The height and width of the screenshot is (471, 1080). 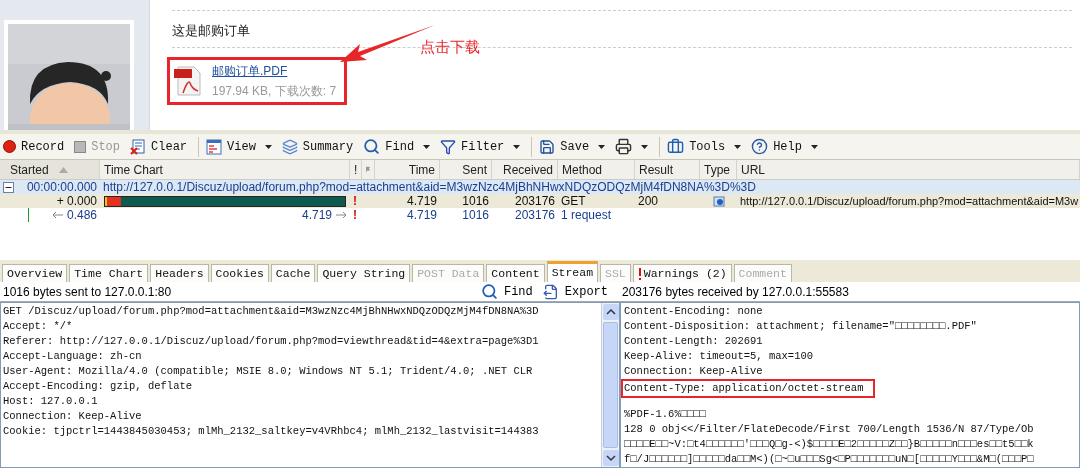 What do you see at coordinates (909, 201) in the screenshot?
I see `table-cell-text: http://127.0.0.1/Discuz/upload/forum.php?mod=attachment&aid=M3w` at bounding box center [909, 201].